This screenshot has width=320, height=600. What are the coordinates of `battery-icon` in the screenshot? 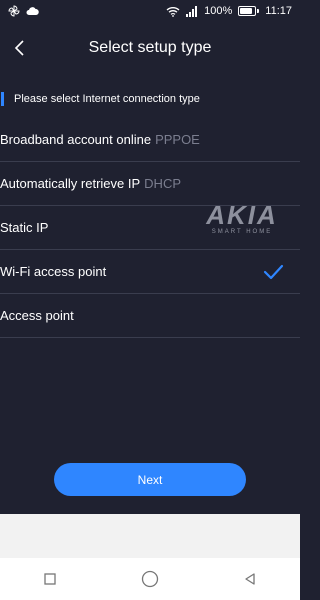 It's located at (249, 11).